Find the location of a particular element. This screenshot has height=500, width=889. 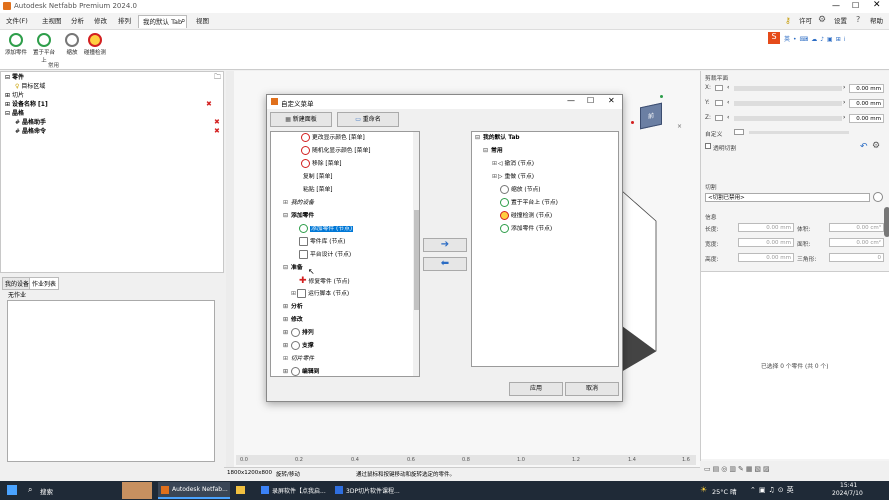

group-my-device: ⊞ 我的设备 is located at coordinates (298, 203).